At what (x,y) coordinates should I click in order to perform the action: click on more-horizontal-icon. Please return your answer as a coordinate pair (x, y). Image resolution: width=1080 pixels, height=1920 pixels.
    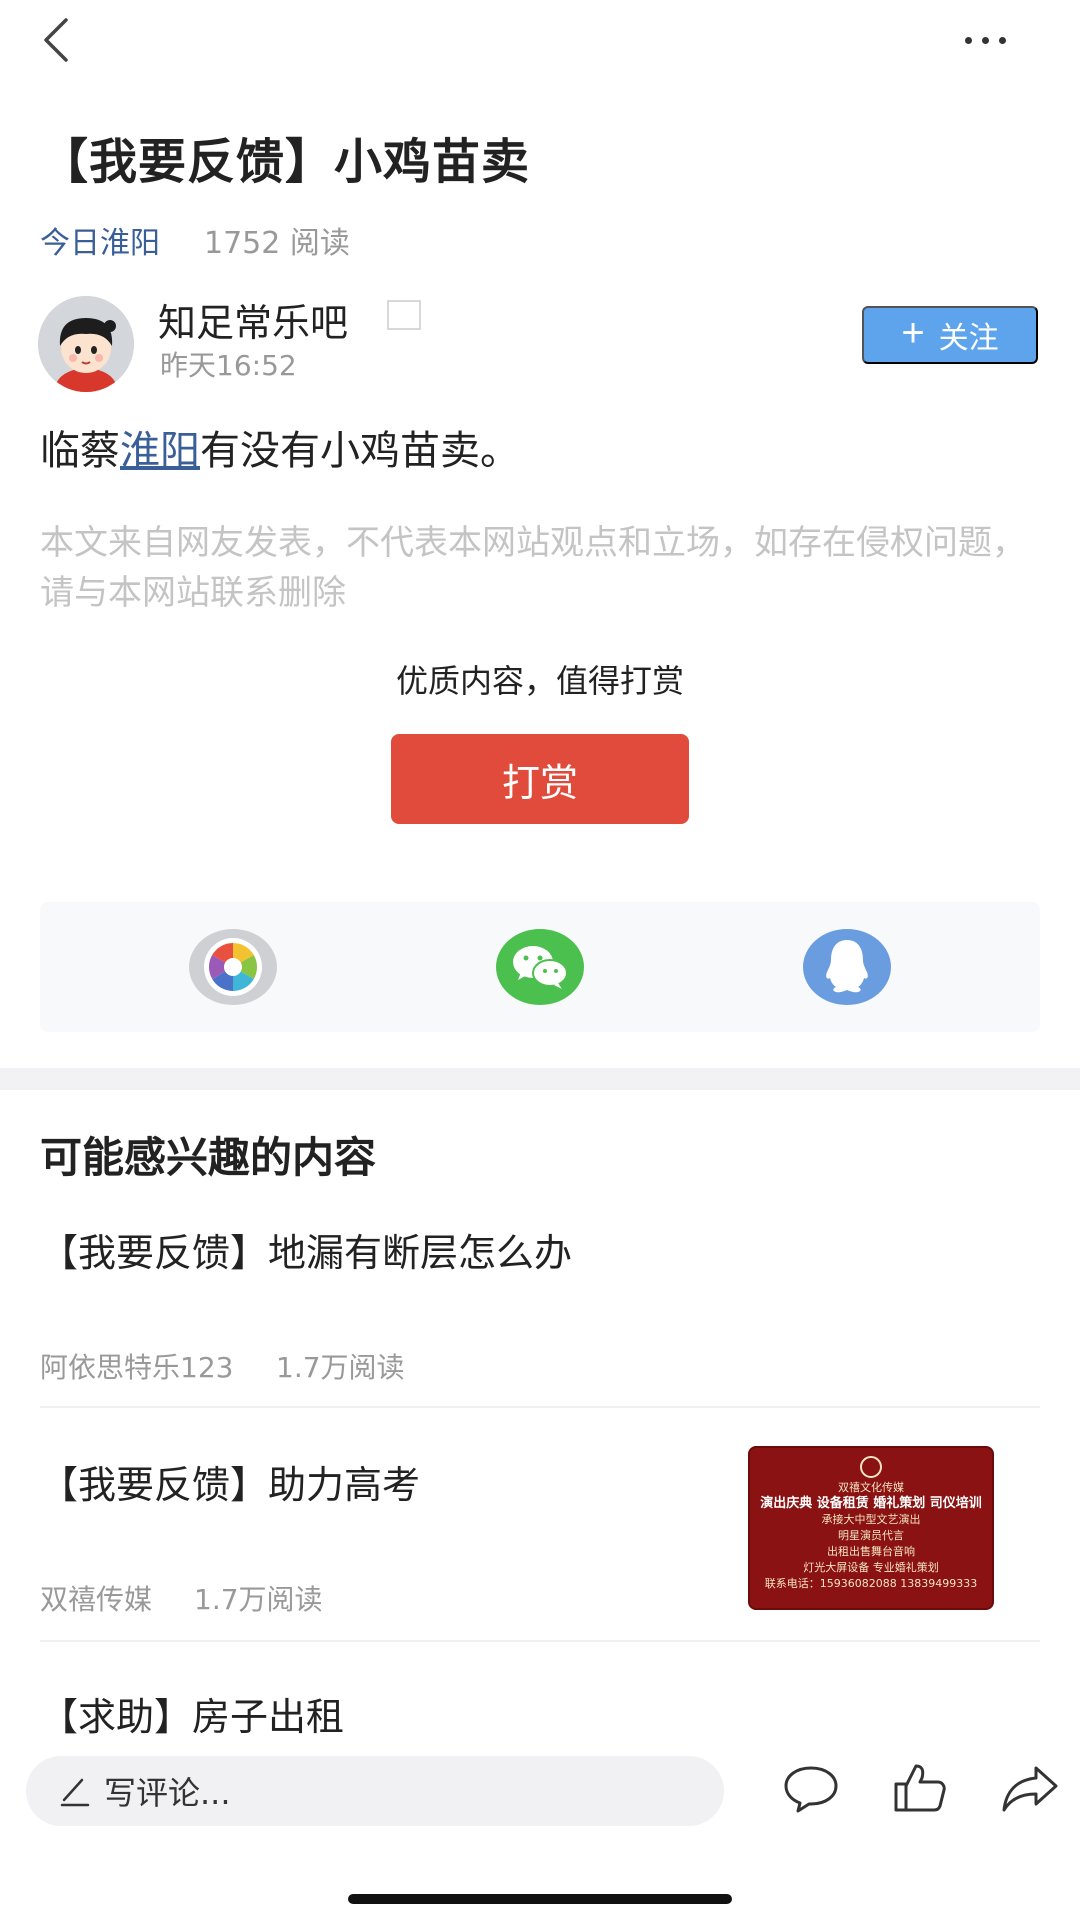
    Looking at the image, I should click on (968, 40).